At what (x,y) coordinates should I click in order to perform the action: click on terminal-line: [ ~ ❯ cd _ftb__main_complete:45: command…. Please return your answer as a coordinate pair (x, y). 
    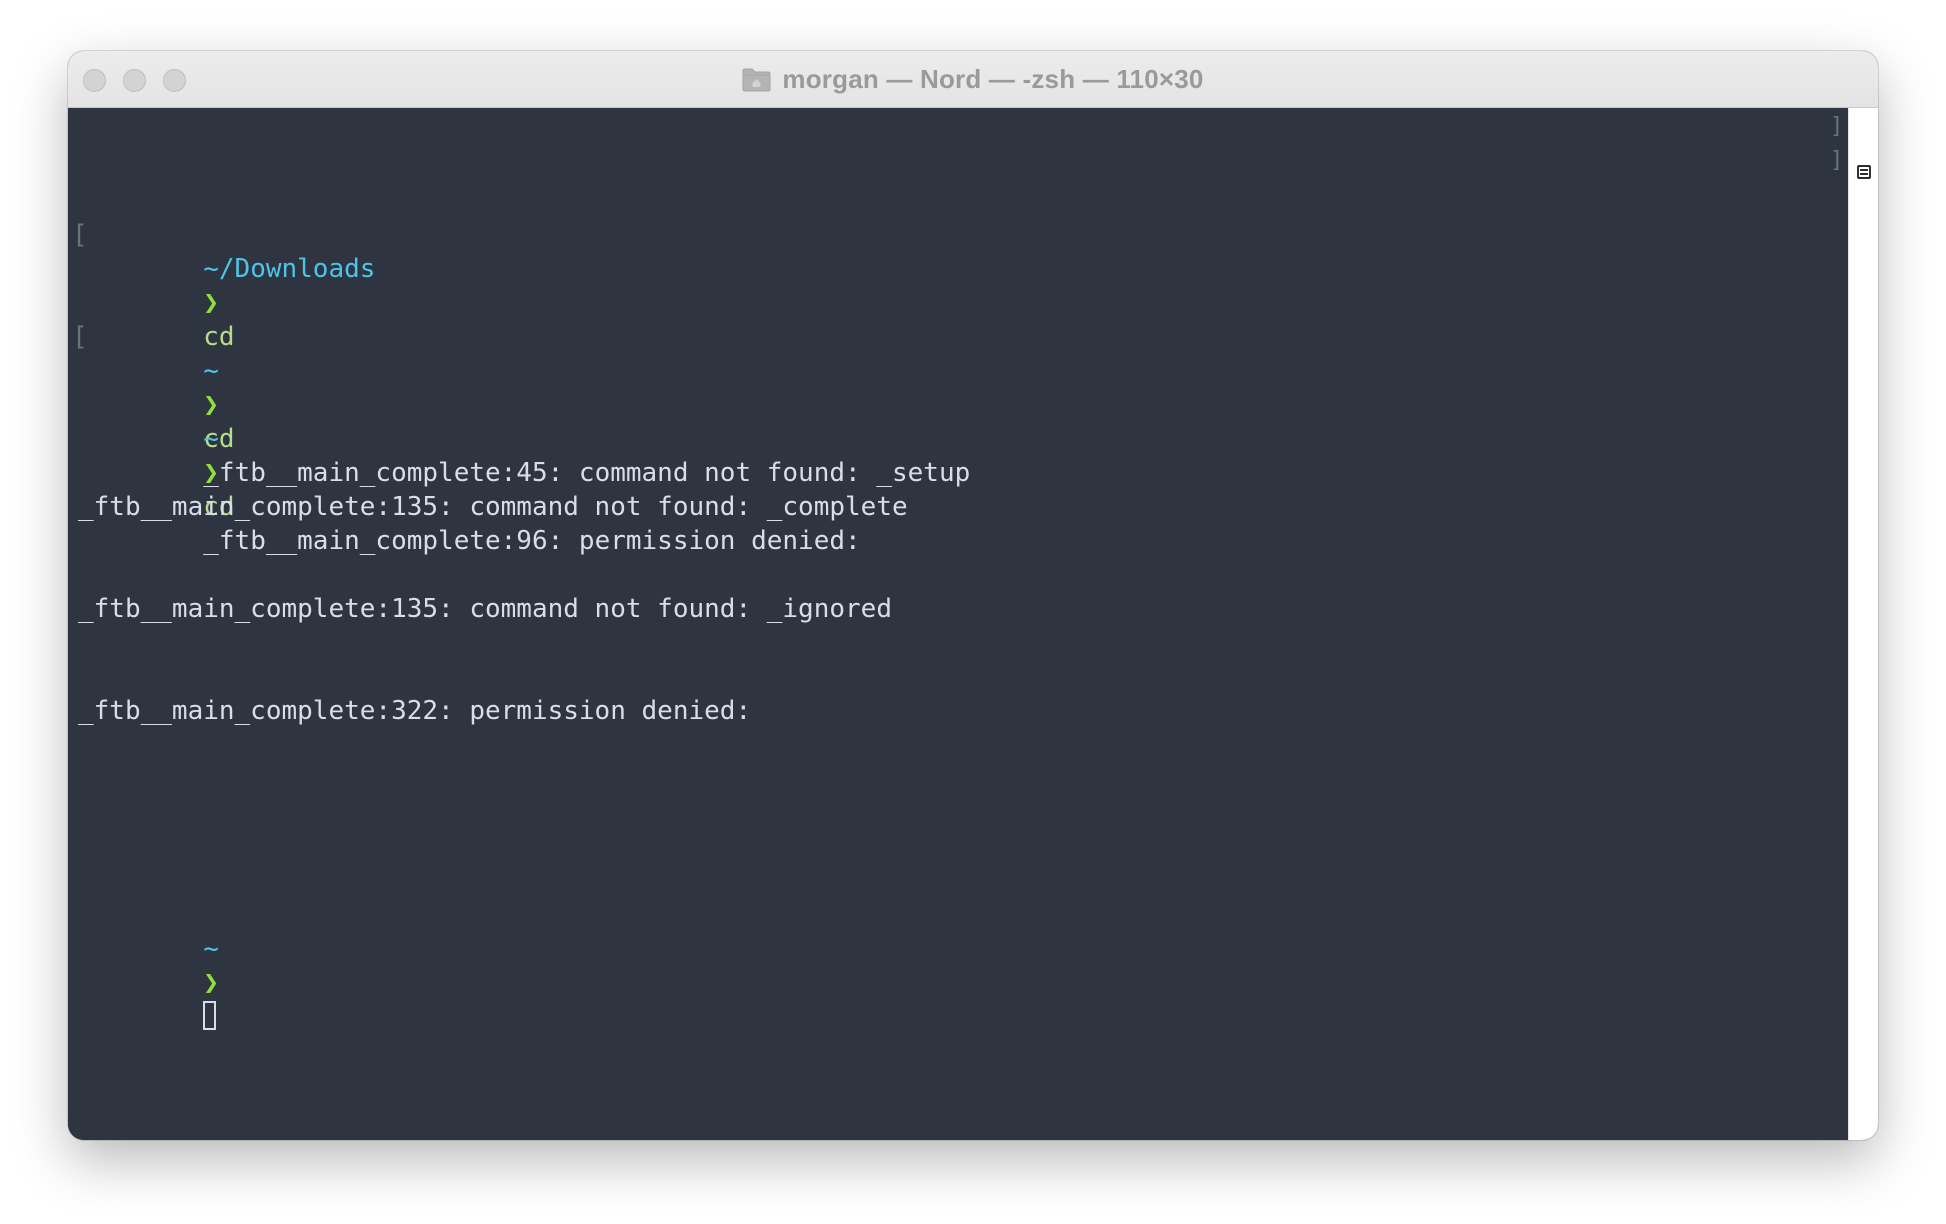
    Looking at the image, I should click on (521, 387).